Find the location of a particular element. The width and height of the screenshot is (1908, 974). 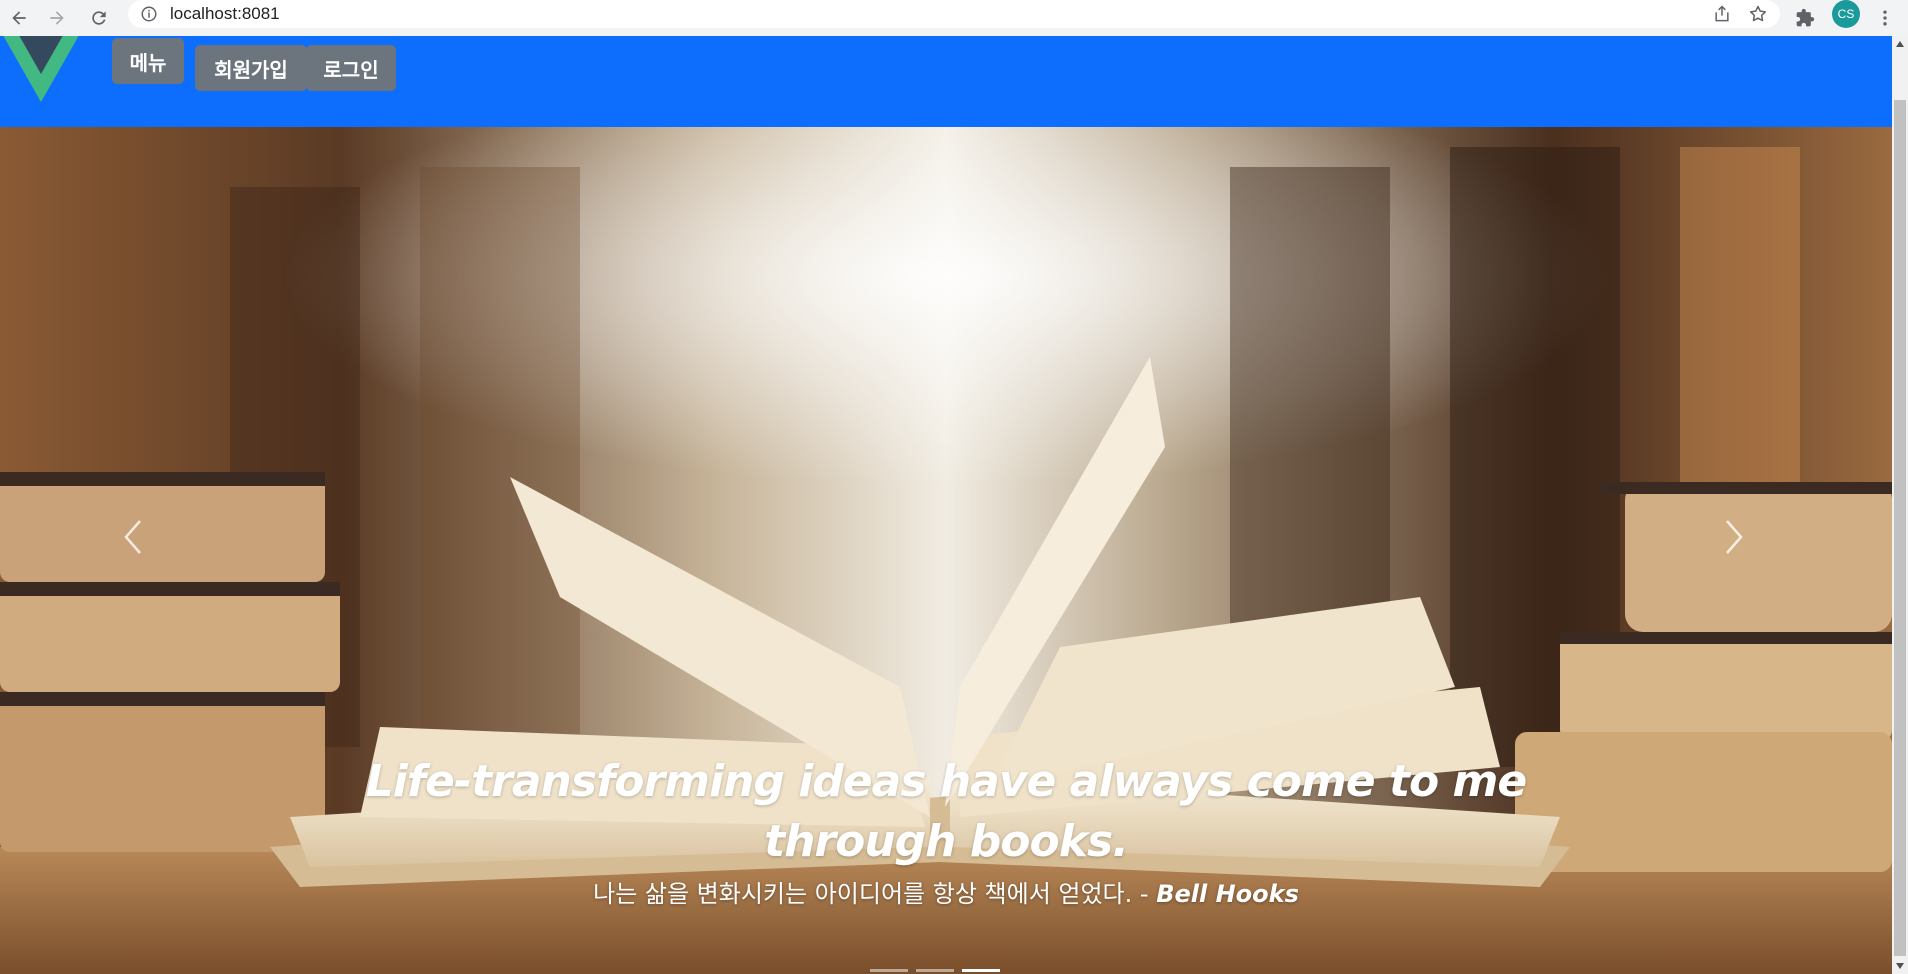

back-icon is located at coordinates (19, 18).